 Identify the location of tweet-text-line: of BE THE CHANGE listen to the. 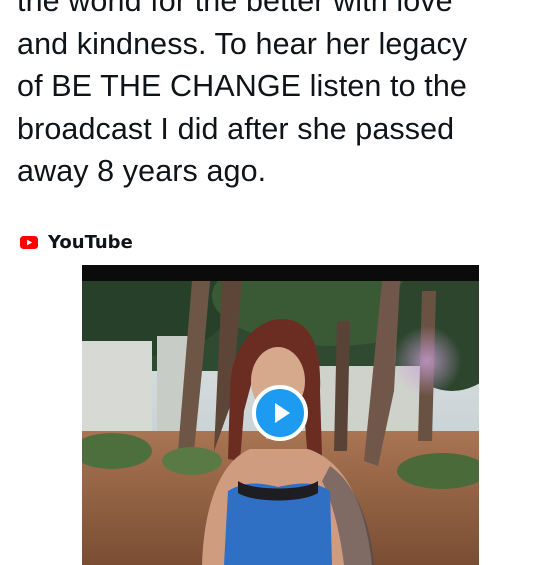
(242, 86).